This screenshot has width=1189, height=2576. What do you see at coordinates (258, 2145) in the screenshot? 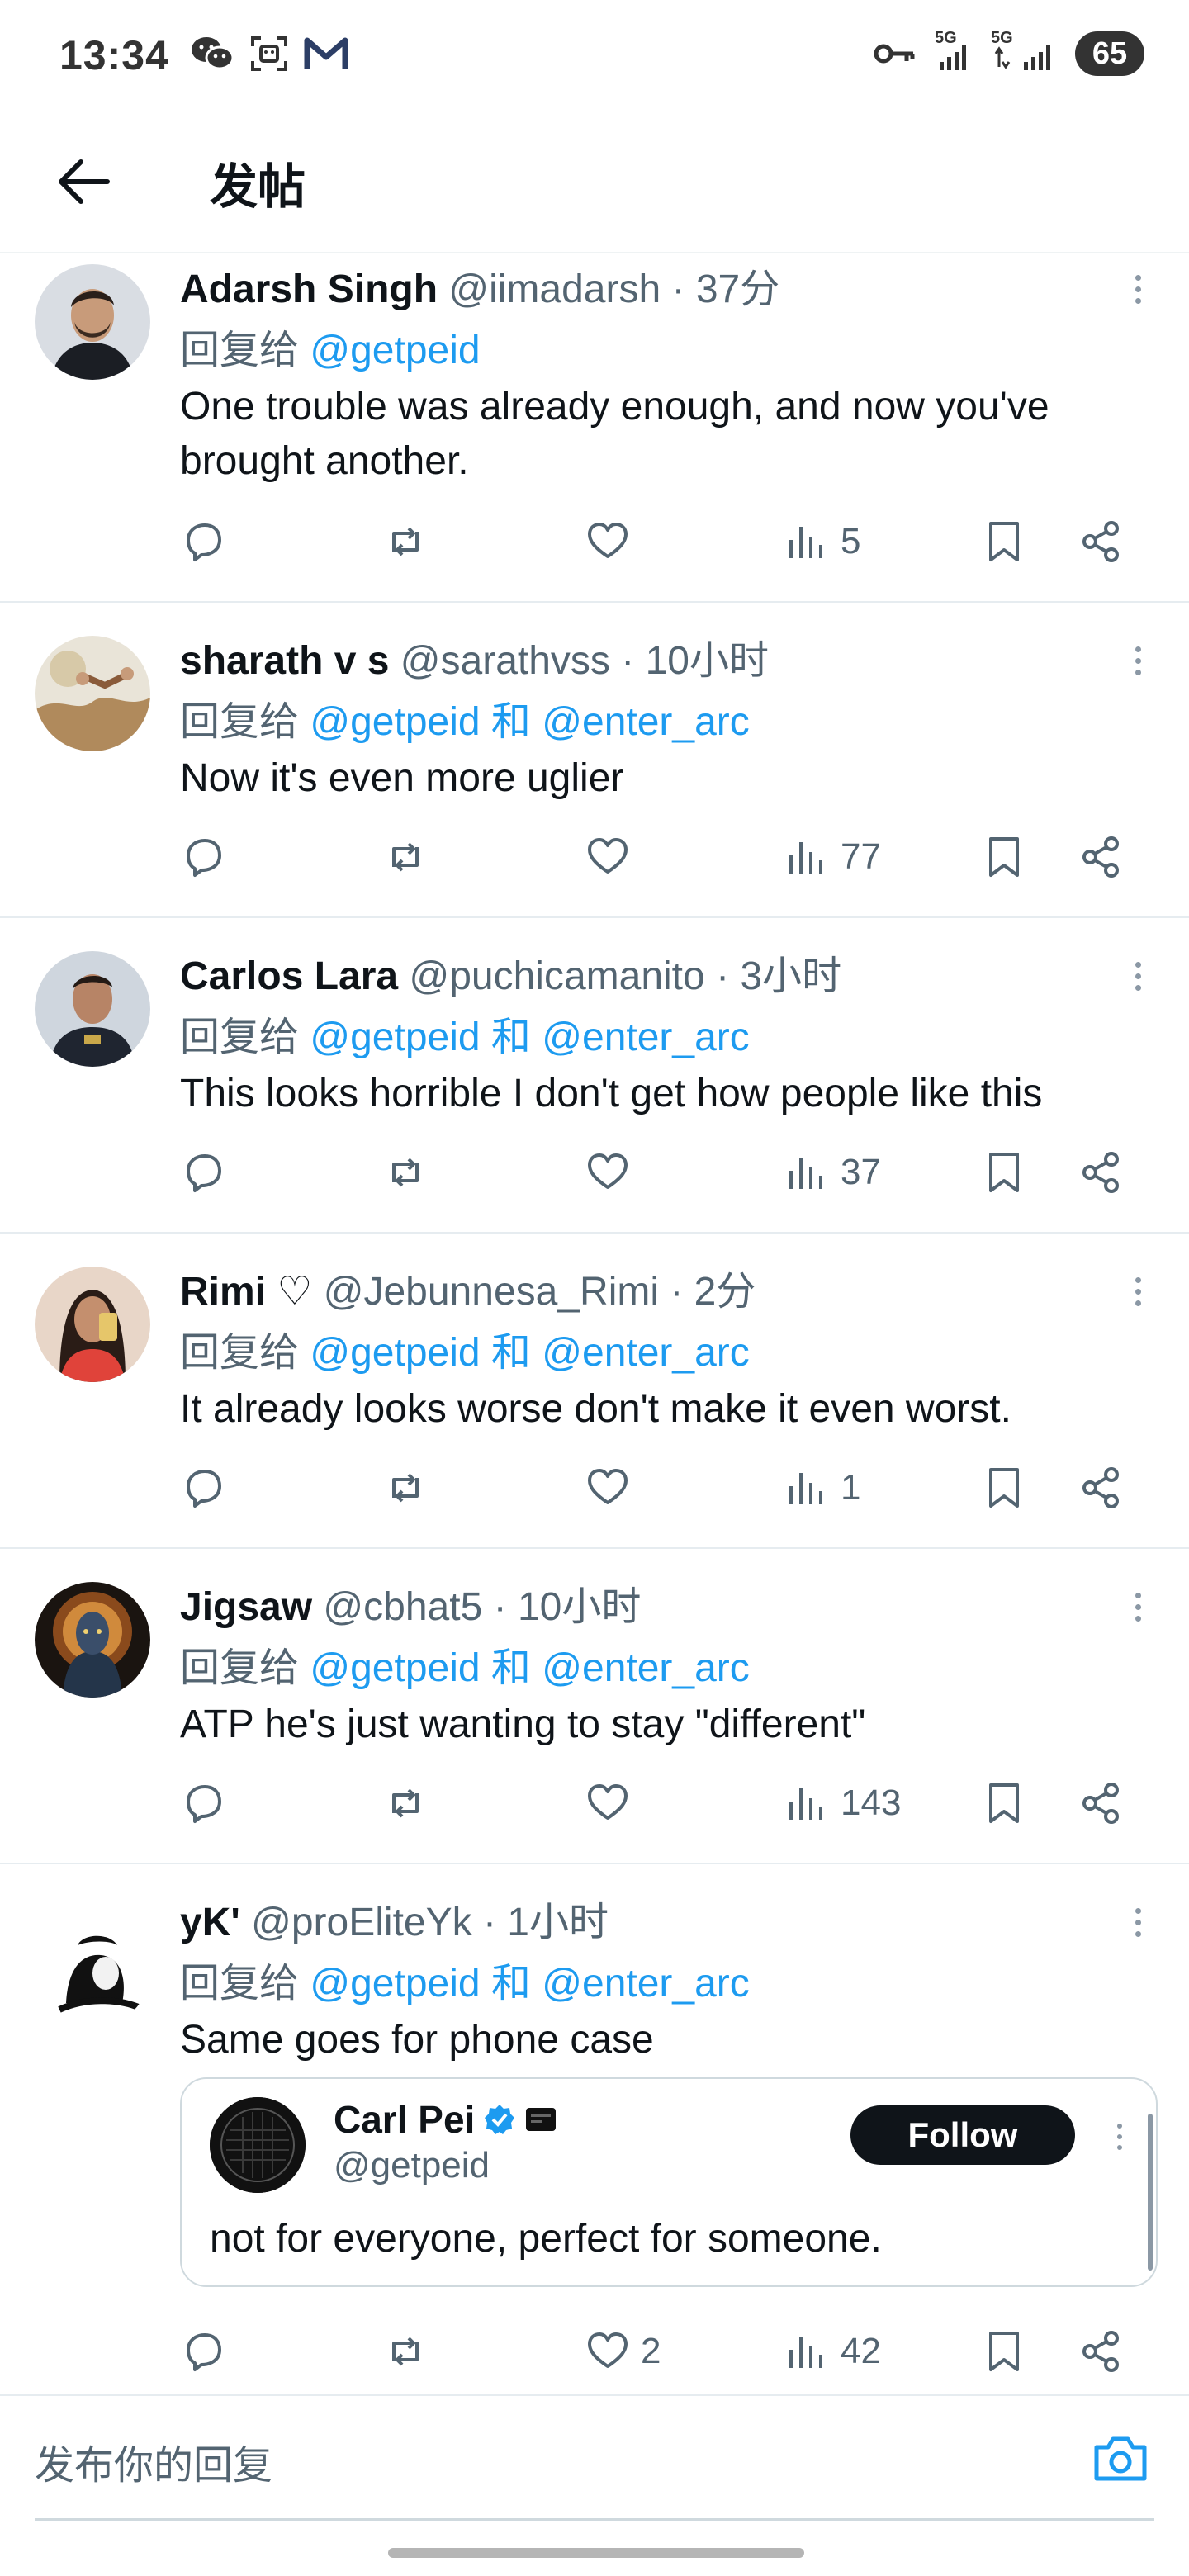
I see `quoted-avatar` at bounding box center [258, 2145].